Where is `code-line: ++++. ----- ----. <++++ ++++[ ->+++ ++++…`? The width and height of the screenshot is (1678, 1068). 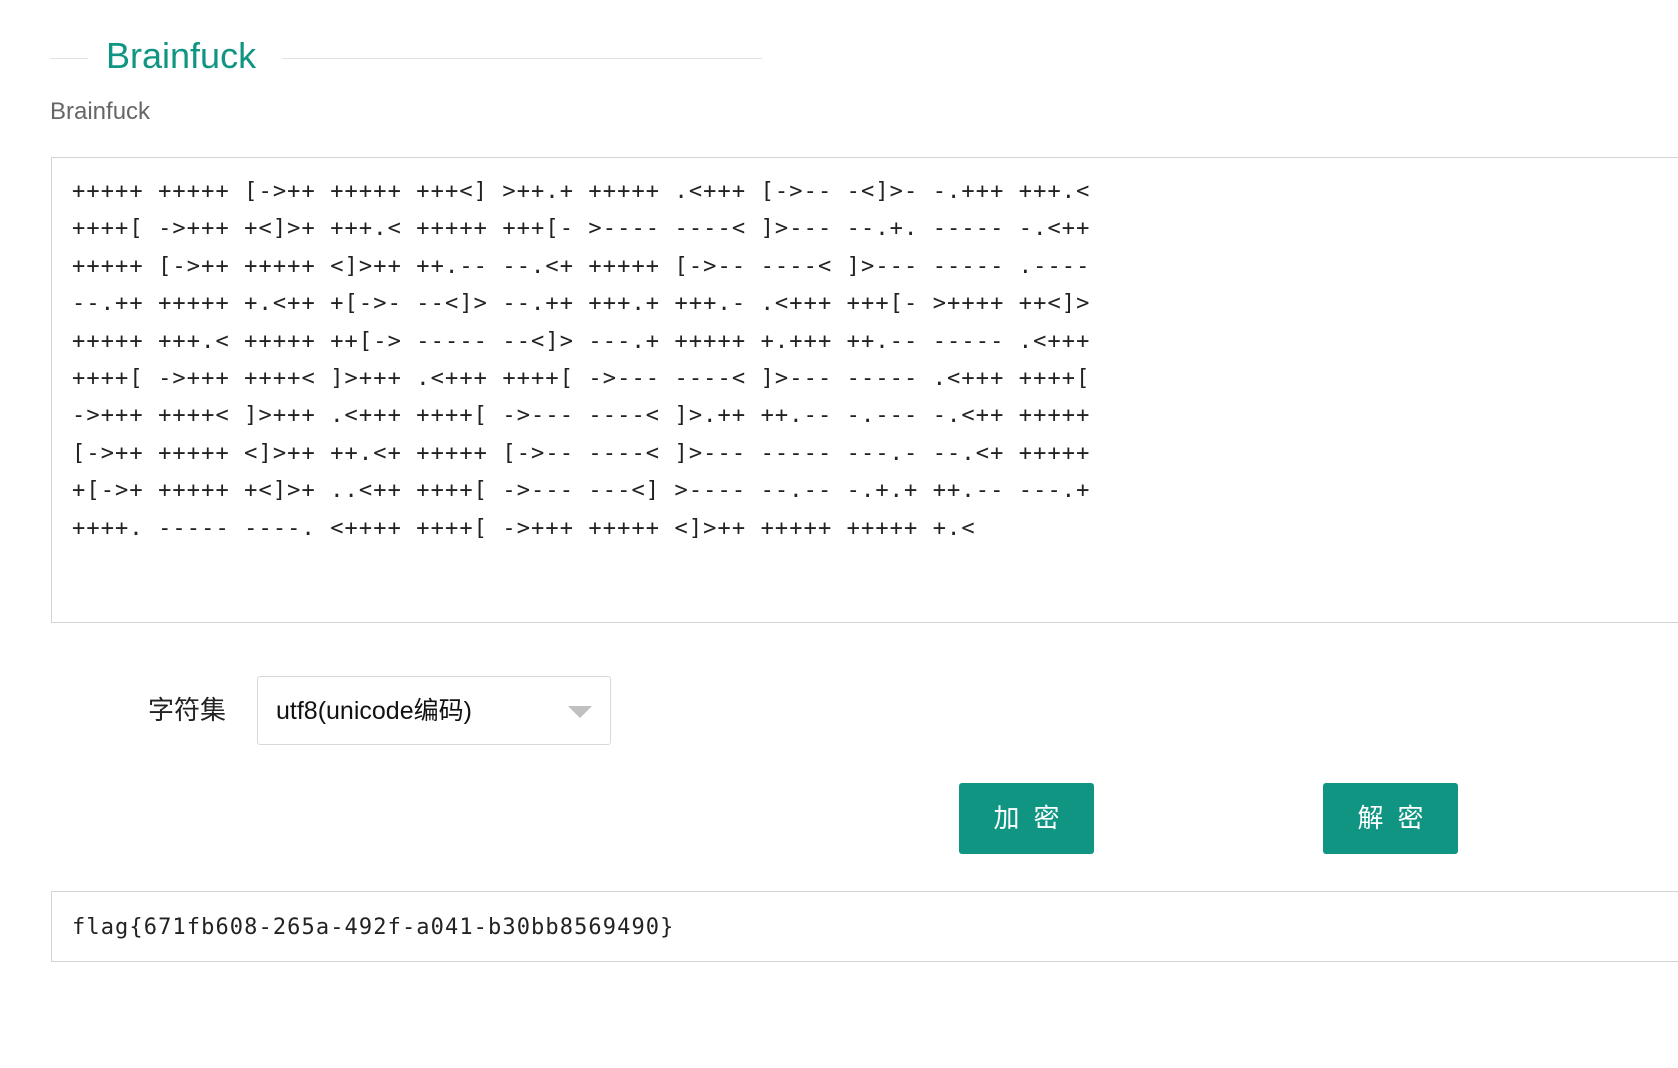
code-line: ++++. ----- ----. <++++ ++++[ ->+++ ++++… is located at coordinates (524, 528).